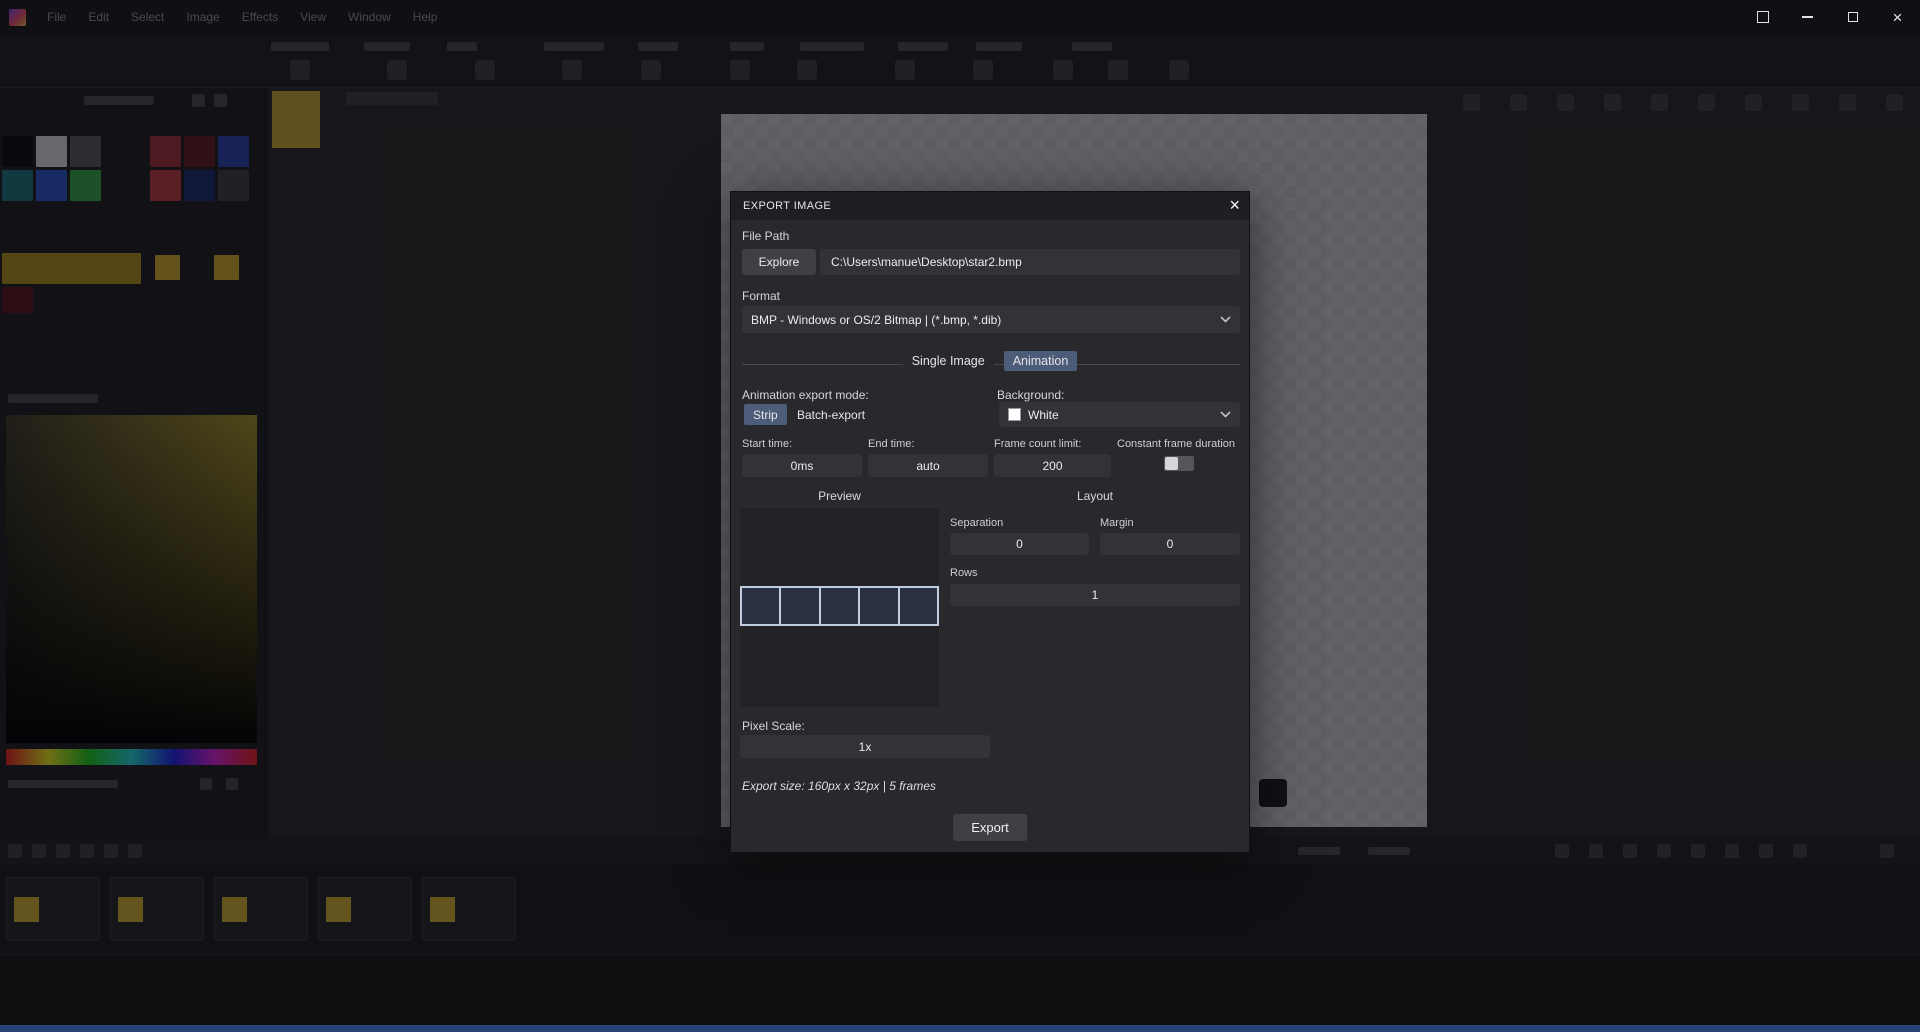 The image size is (1920, 1032). I want to click on background-color-swatch, so click(1014, 414).